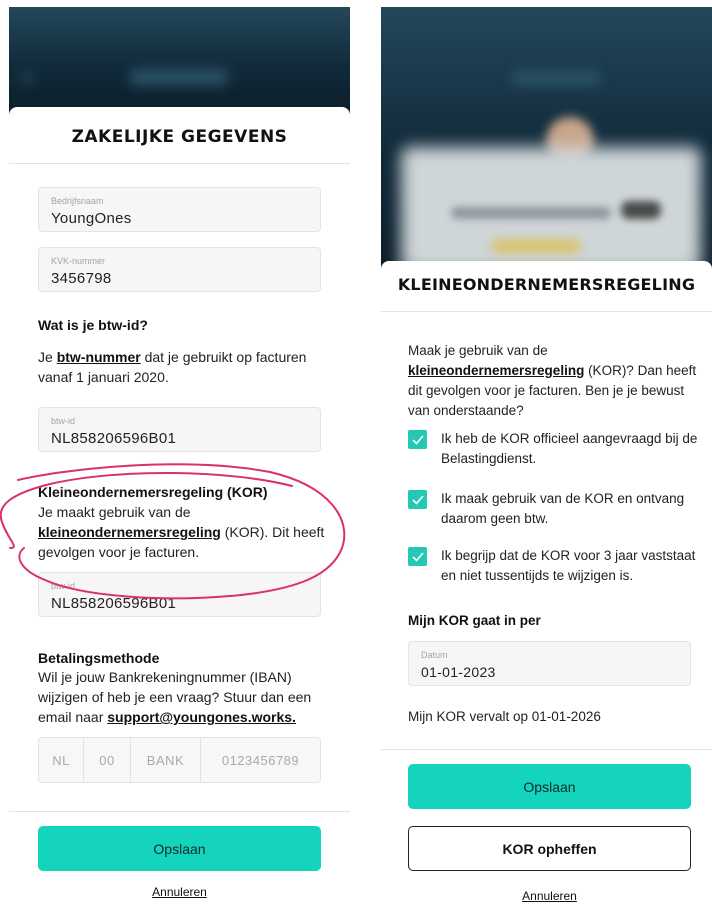 The image size is (712, 913). What do you see at coordinates (179, 209) in the screenshot?
I see `company-name-field: Bedrijfsnaam YoungOnes` at bounding box center [179, 209].